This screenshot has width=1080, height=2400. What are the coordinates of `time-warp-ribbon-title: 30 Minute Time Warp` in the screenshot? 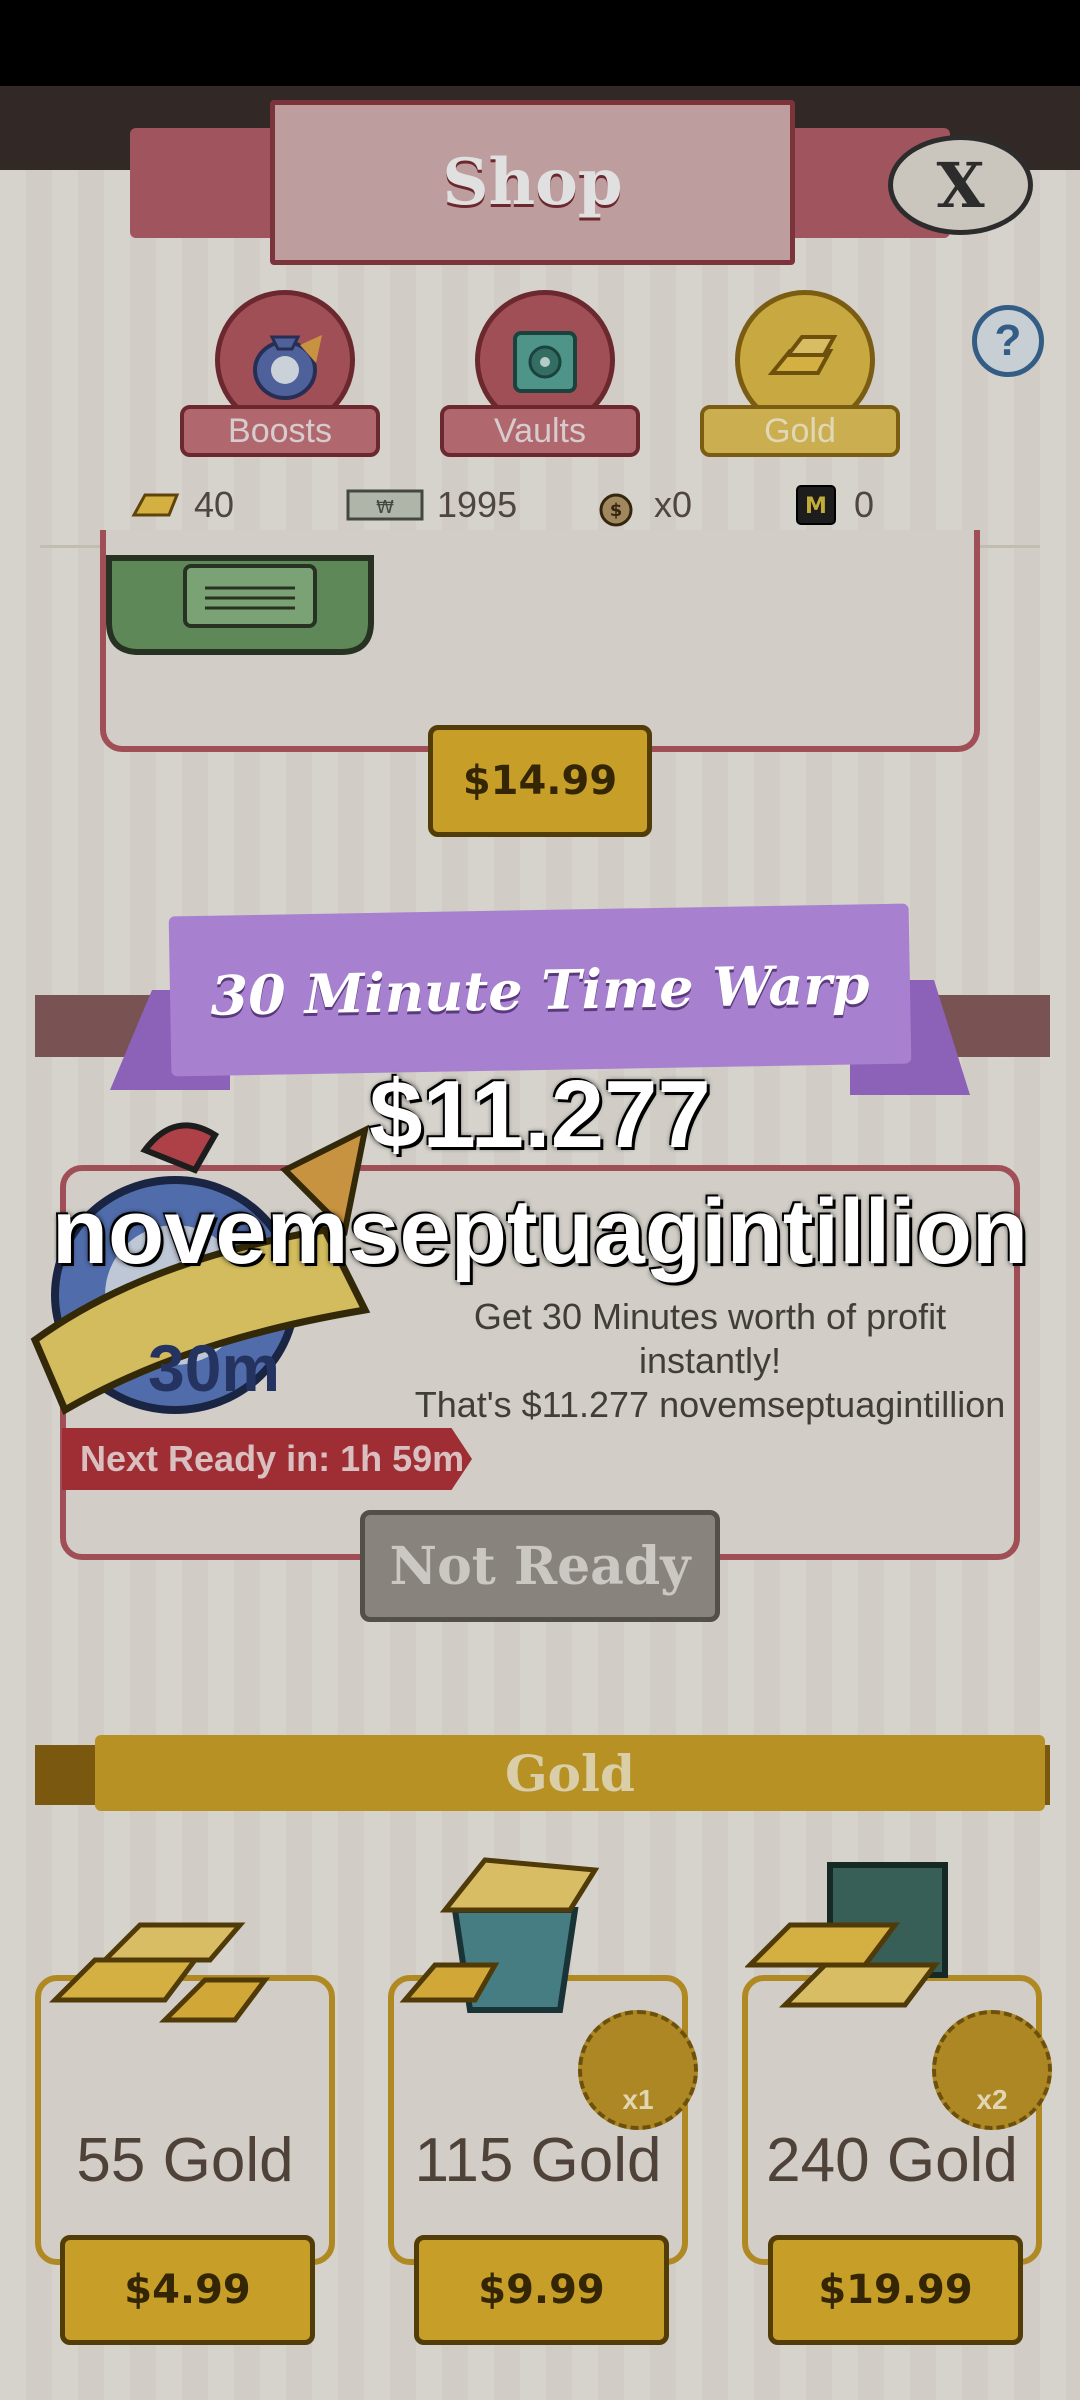 It's located at (540, 990).